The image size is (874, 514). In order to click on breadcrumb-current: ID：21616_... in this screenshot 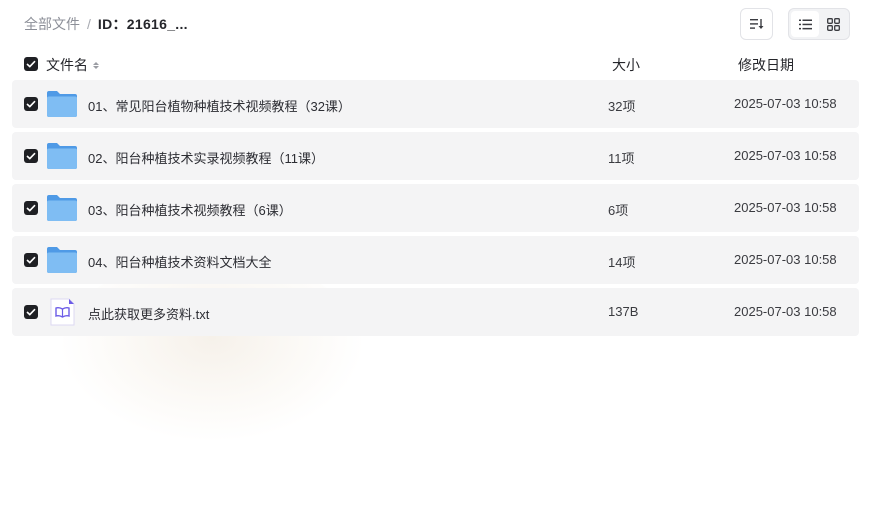, I will do `click(142, 24)`.